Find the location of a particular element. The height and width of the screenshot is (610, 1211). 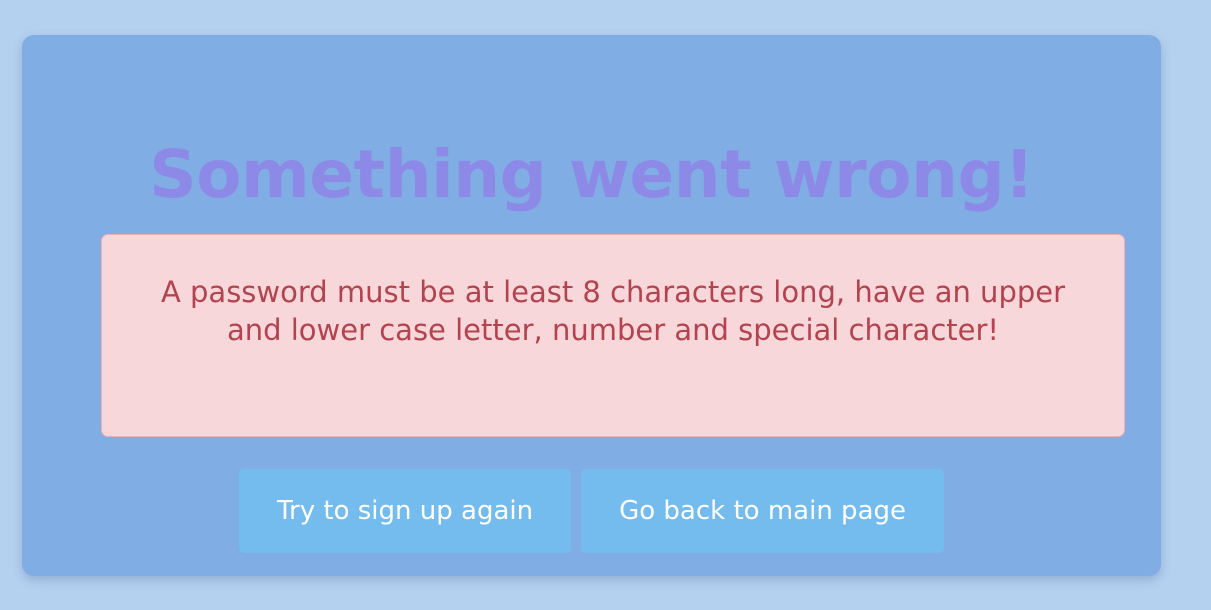

back-to-main-page-button: Go back to main page is located at coordinates (762, 511).